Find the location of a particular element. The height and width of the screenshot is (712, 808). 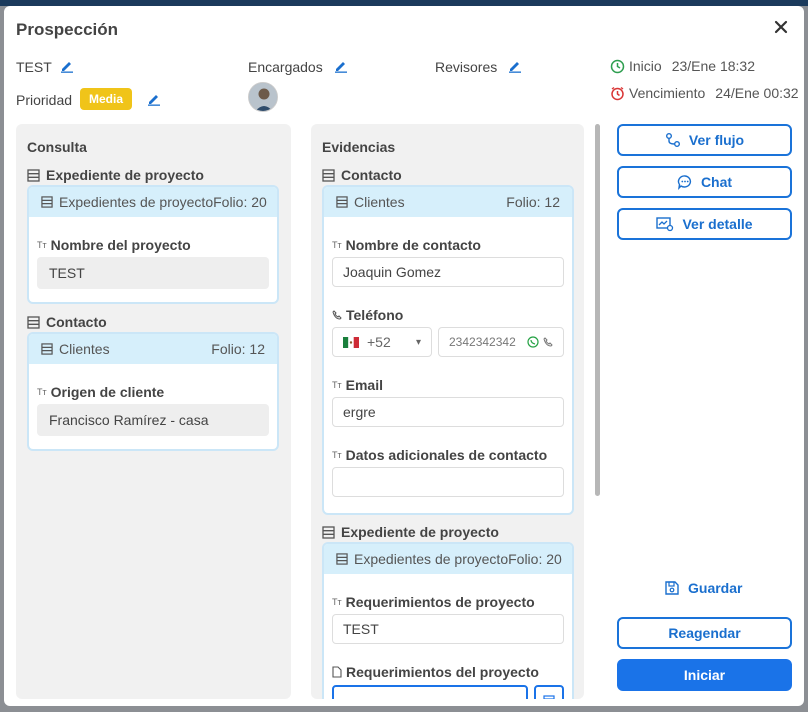

ver-detalle-button: Ver detalle is located at coordinates (704, 224).